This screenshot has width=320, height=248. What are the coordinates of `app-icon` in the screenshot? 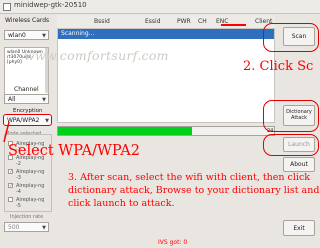 It's located at (7, 7).